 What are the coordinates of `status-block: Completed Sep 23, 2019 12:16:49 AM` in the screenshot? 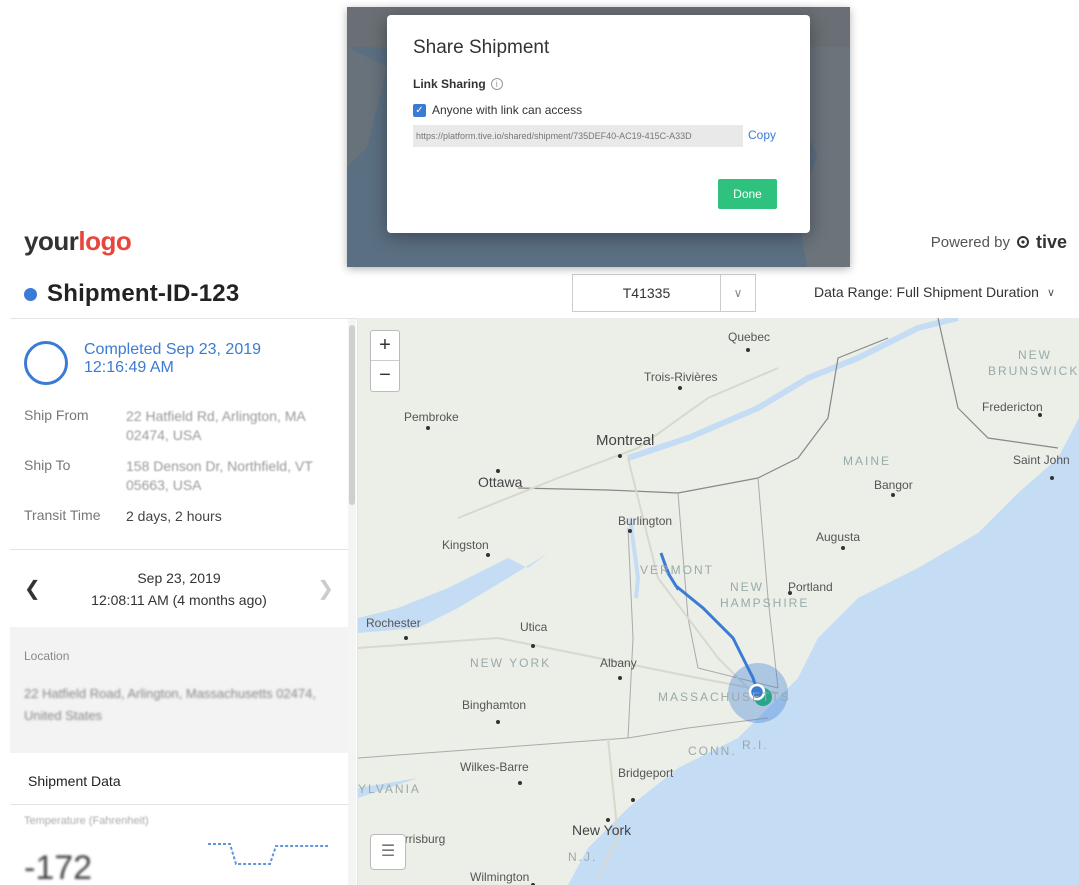 It's located at (142, 363).